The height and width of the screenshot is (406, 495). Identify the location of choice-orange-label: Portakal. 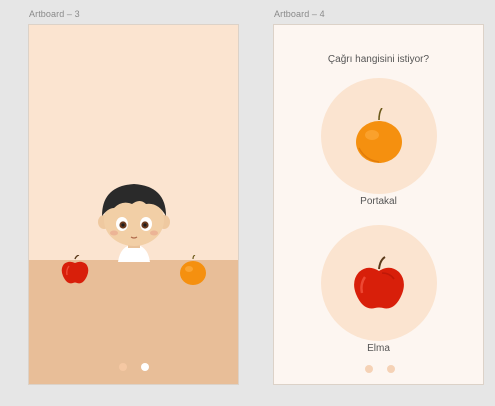
(378, 201).